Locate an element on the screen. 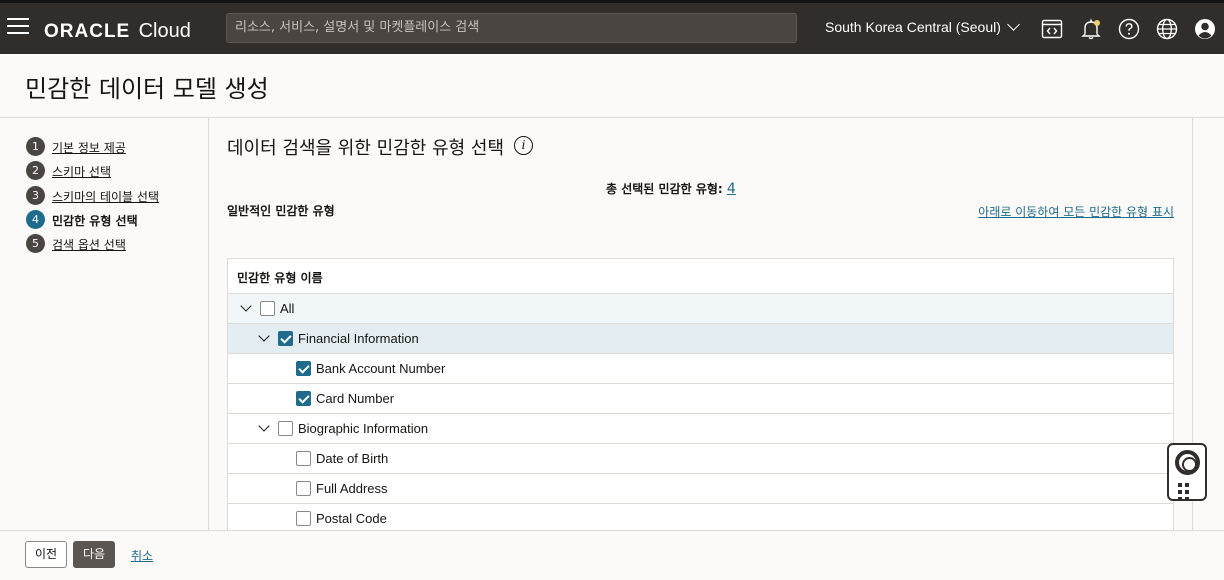 This screenshot has height=580, width=1224. checkbox-card-number is located at coordinates (303, 398).